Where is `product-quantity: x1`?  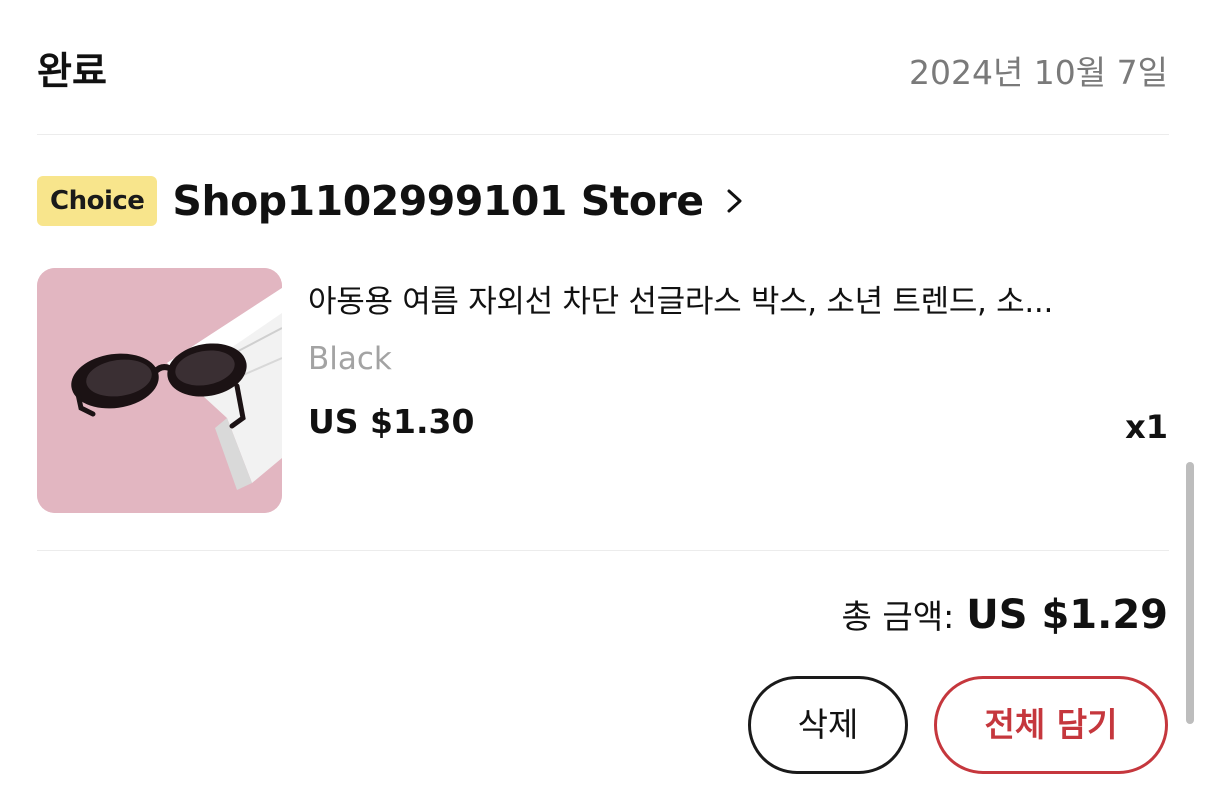
product-quantity: x1 is located at coordinates (1146, 427).